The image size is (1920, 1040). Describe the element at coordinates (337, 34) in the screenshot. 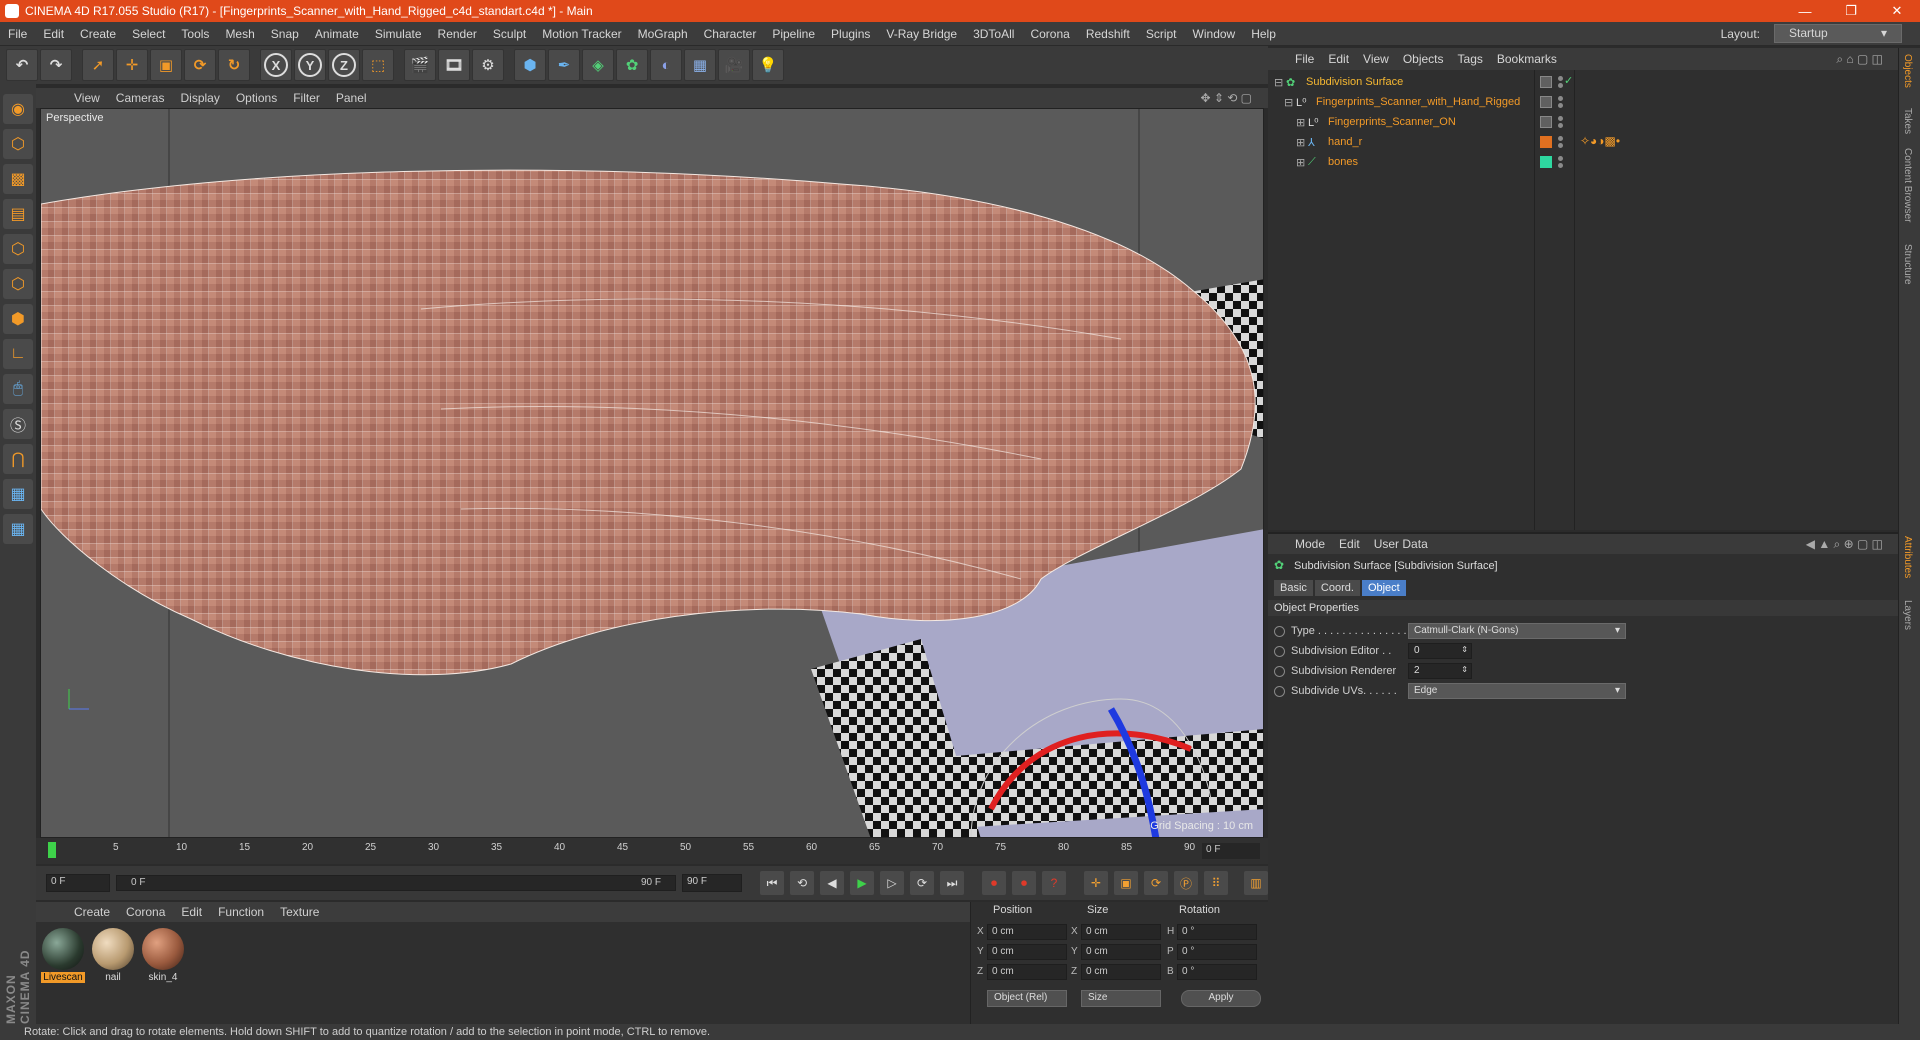

I see `menu-animate: Animate` at that location.